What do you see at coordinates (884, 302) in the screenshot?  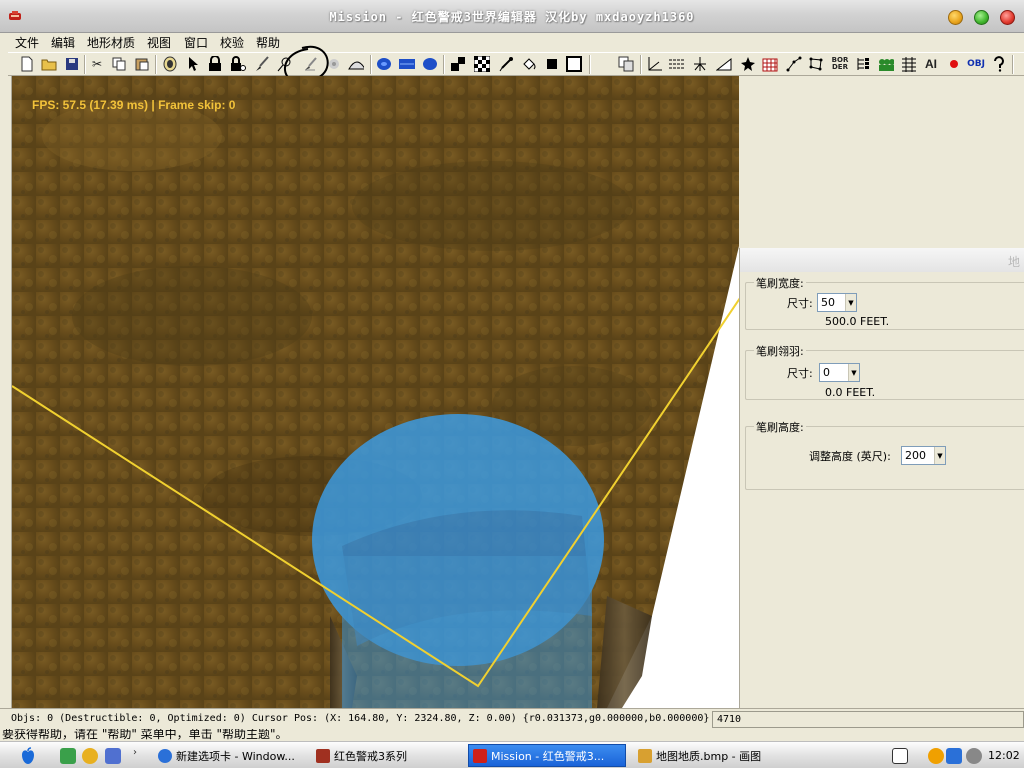 I see `brush-width-group: 笔刷宽度: 尺寸: 50 ▼ 500.0 FEET.` at bounding box center [884, 302].